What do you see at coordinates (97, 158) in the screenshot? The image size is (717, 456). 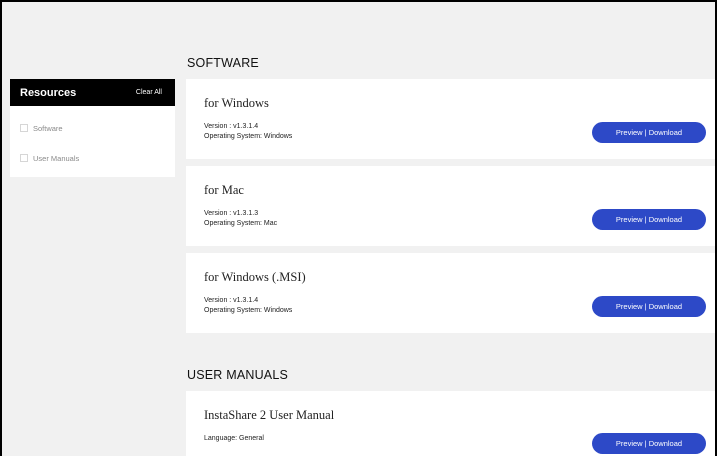 I see `filter-user-manuals: User Manuals` at bounding box center [97, 158].